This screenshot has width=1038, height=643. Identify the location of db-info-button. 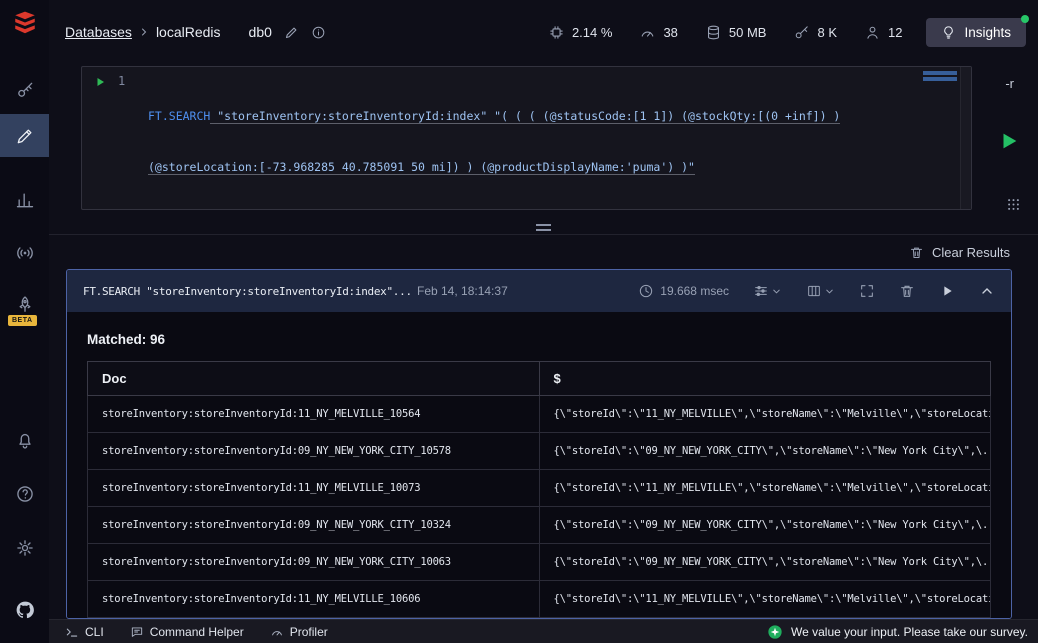
(318, 32).